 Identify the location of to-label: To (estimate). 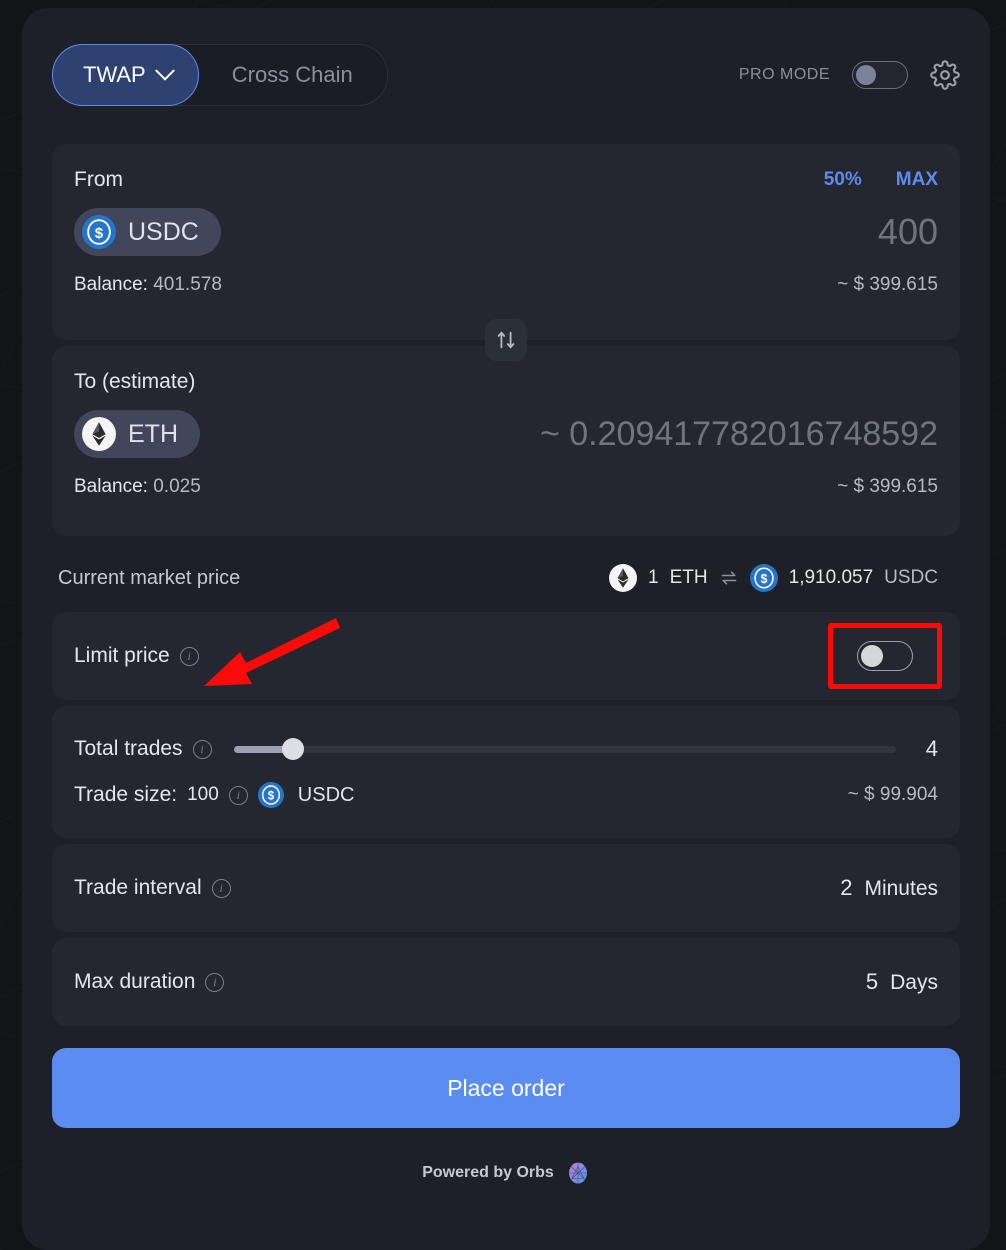
(135, 381).